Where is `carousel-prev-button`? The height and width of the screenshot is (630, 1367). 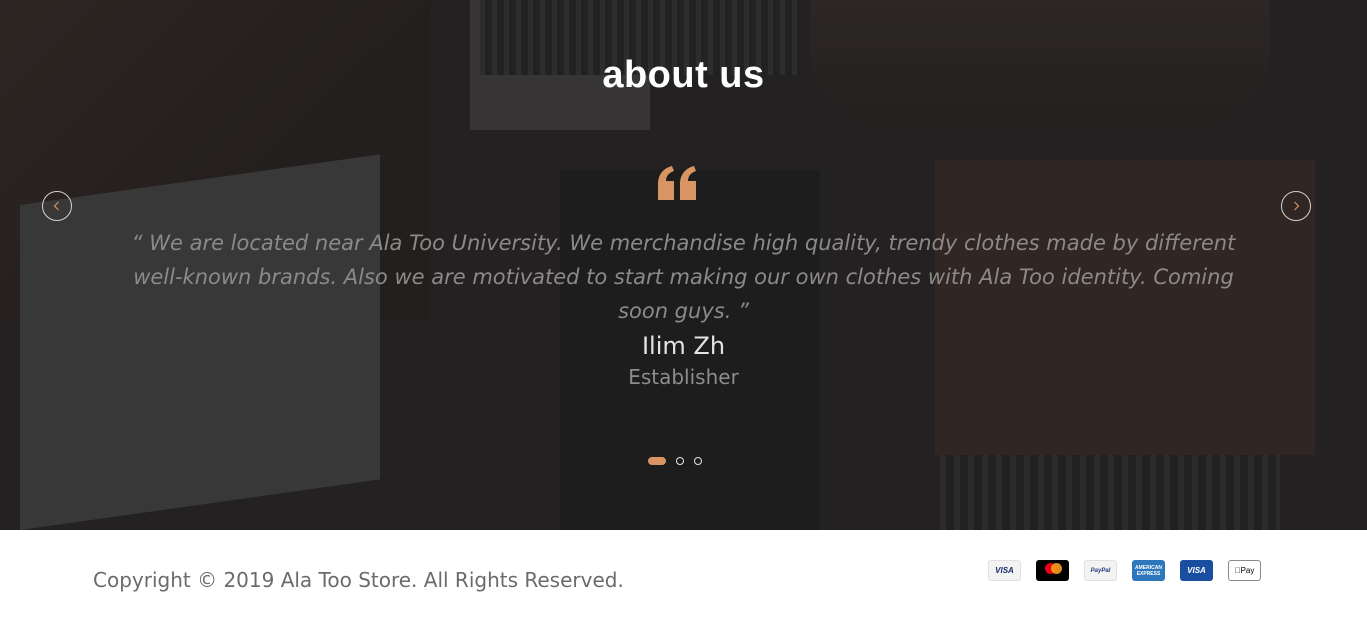
carousel-prev-button is located at coordinates (57, 206).